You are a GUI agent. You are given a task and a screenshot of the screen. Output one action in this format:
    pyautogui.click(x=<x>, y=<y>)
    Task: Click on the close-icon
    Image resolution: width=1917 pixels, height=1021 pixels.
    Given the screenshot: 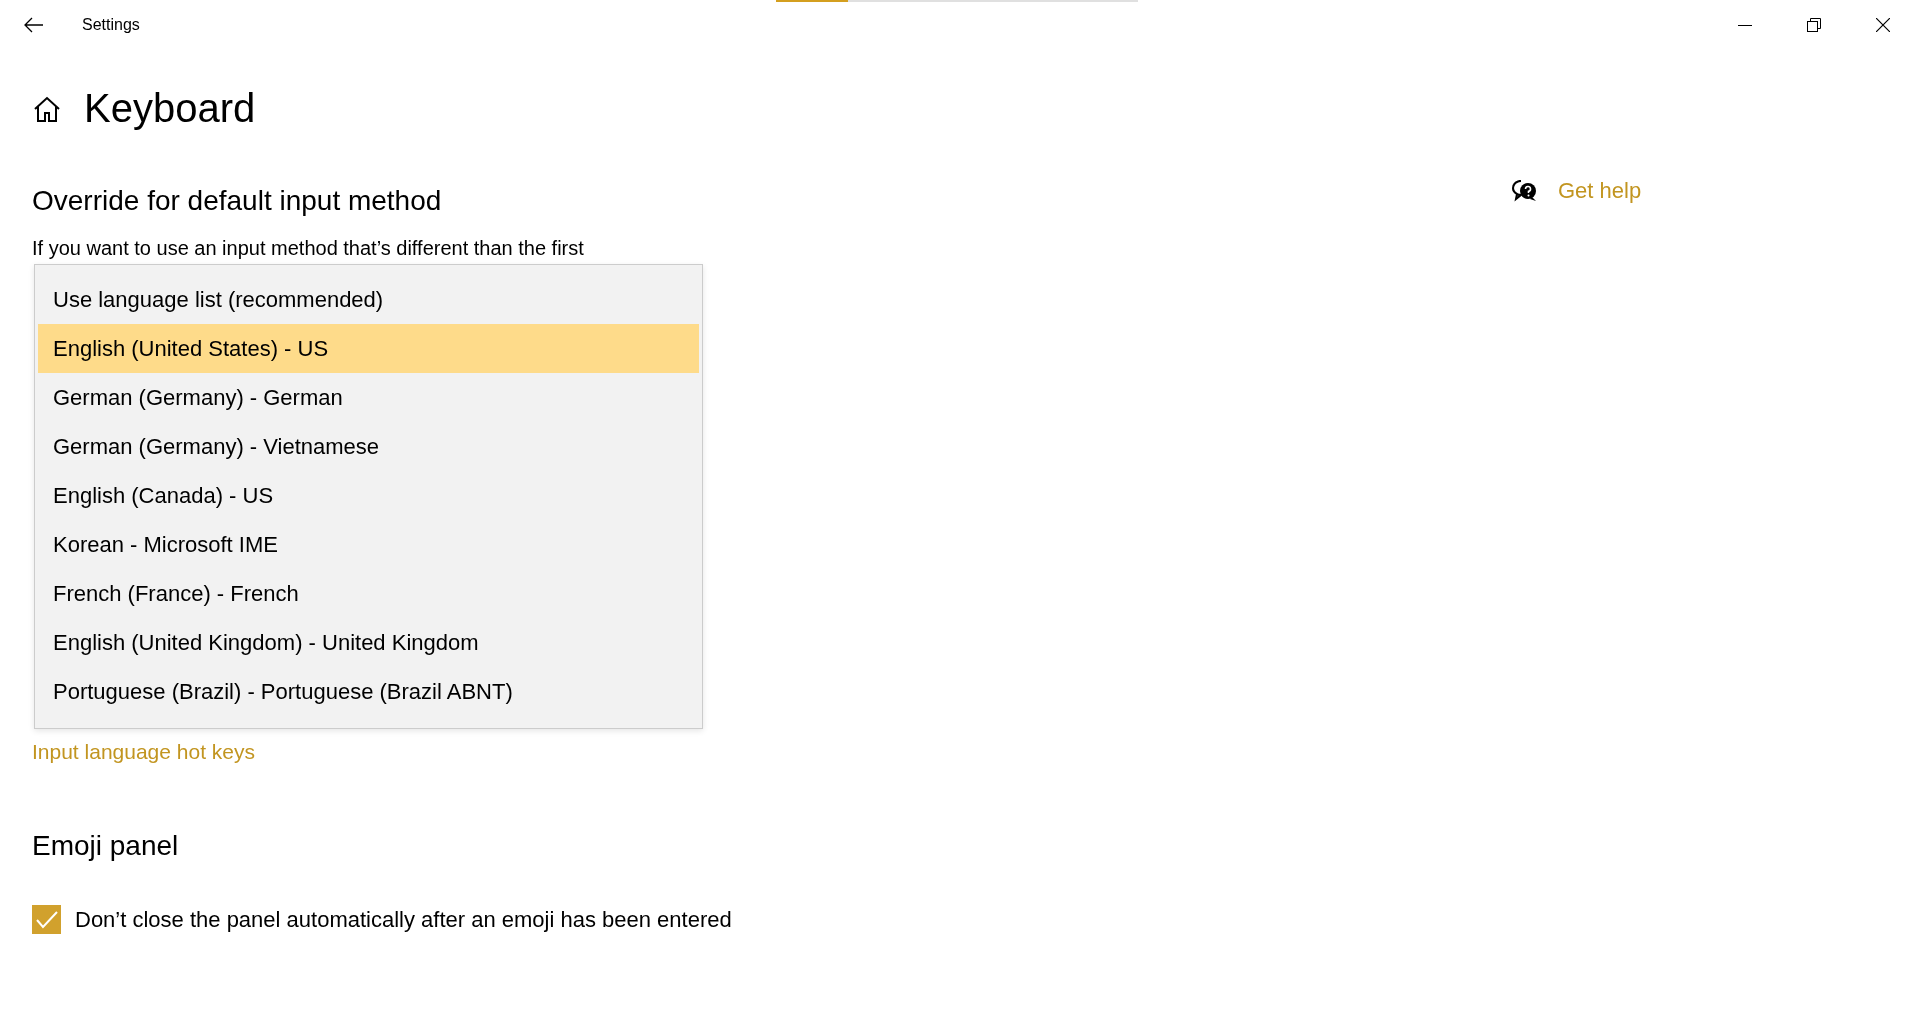 What is the action you would take?
    pyautogui.click(x=1882, y=25)
    